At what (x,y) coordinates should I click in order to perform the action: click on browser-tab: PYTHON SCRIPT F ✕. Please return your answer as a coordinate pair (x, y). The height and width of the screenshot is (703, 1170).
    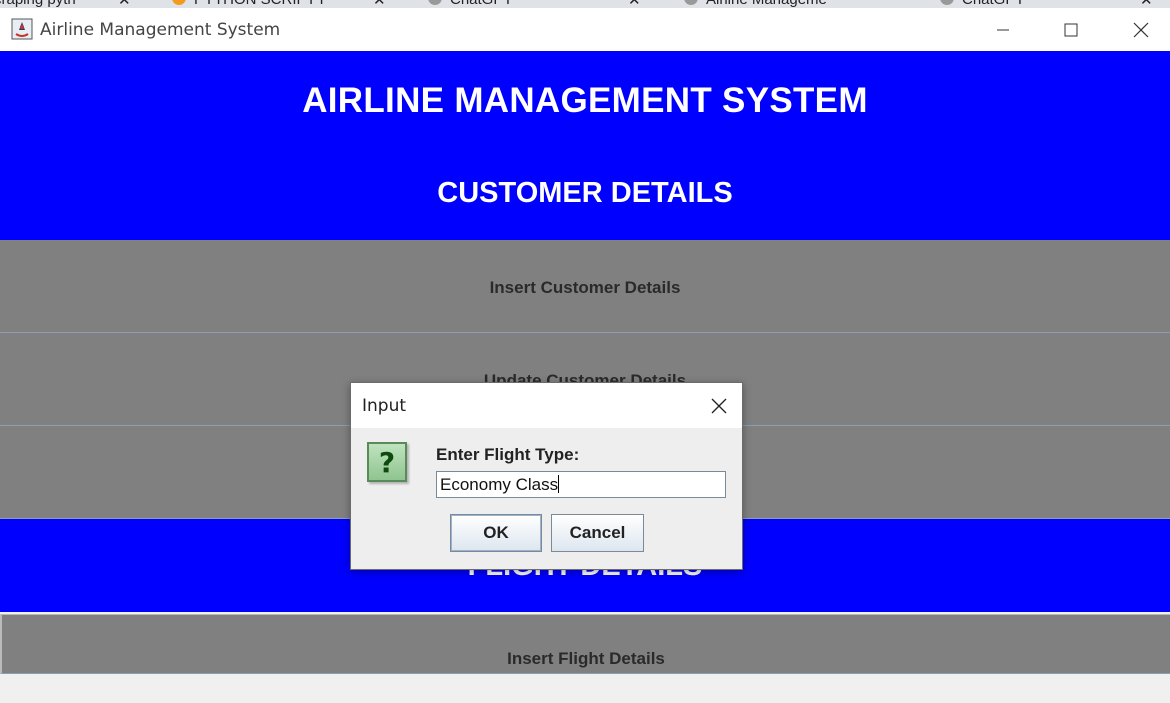
    Looking at the image, I should click on (279, 4).